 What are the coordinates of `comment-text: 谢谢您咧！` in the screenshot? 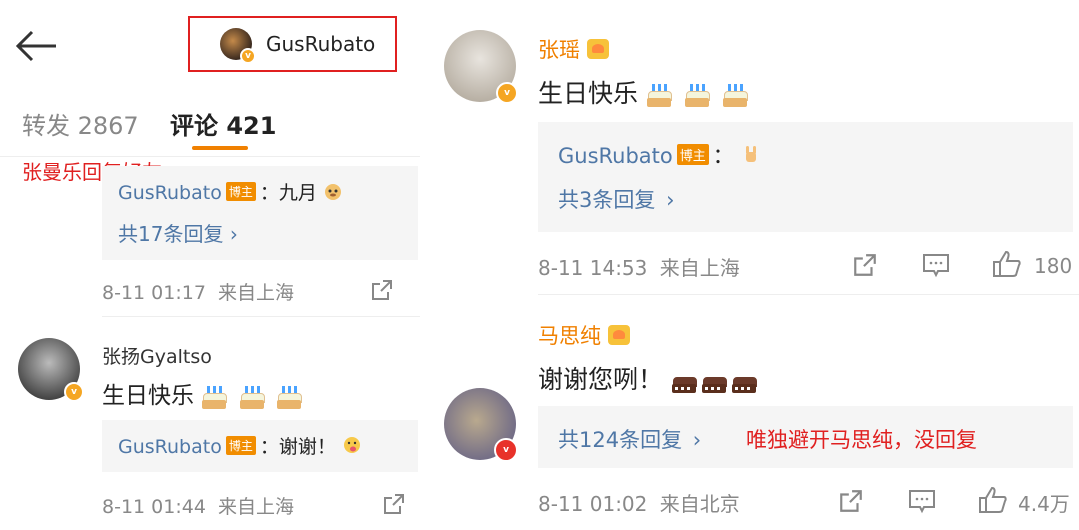 It's located at (601, 379).